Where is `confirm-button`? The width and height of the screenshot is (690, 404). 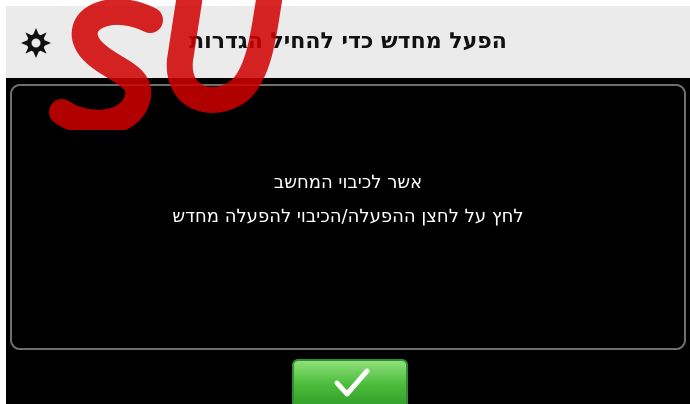 confirm-button is located at coordinates (350, 381).